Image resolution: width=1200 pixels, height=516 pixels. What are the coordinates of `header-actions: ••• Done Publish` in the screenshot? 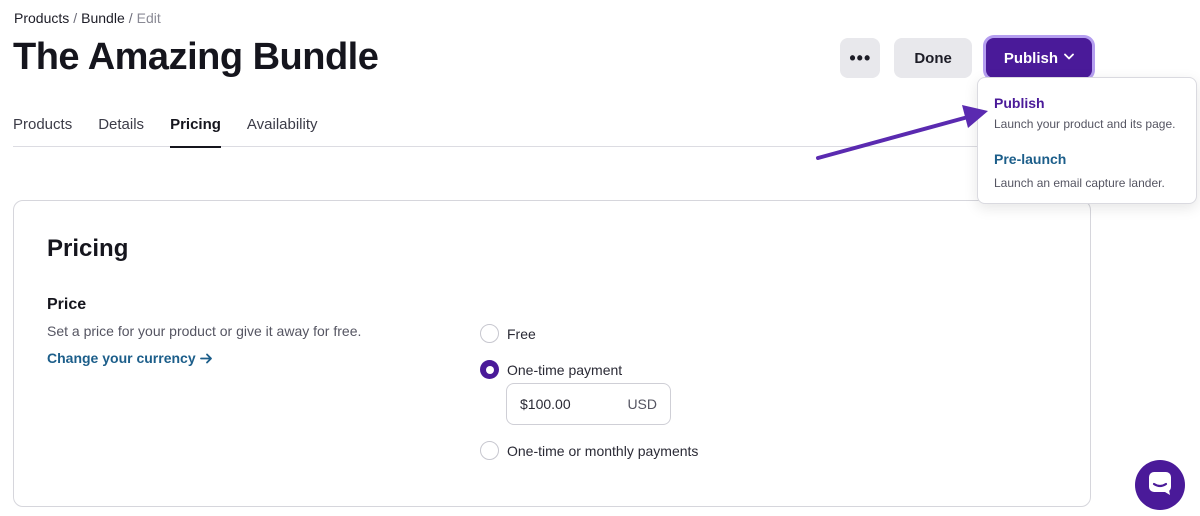 It's located at (966, 58).